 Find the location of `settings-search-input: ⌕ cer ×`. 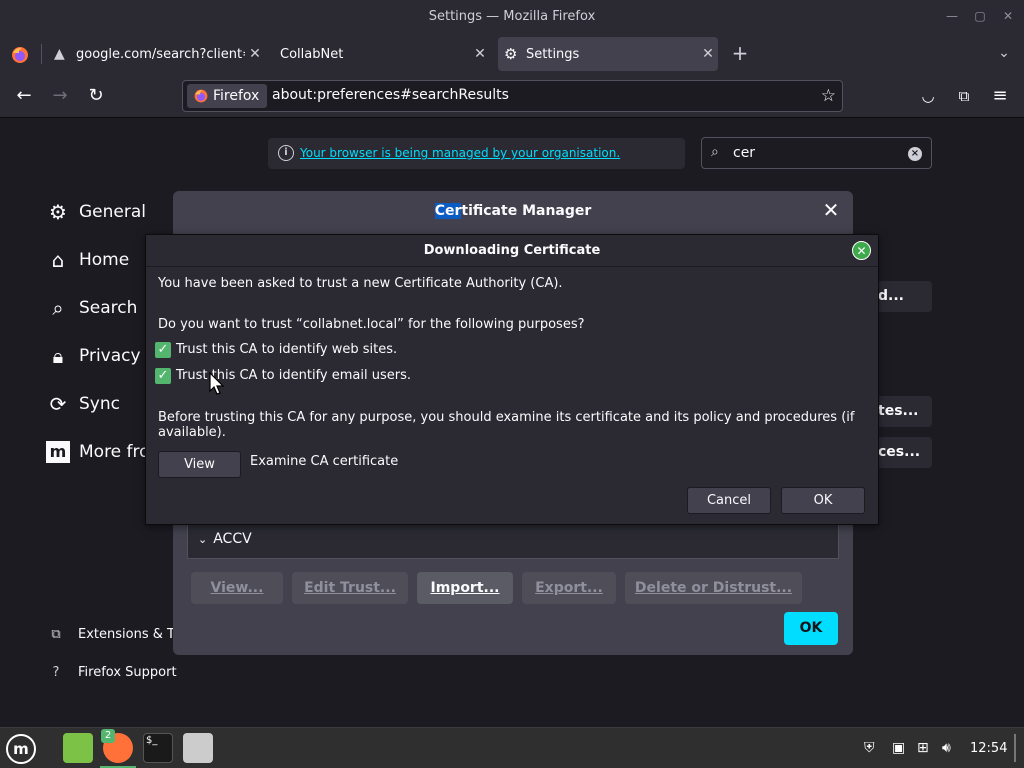

settings-search-input: ⌕ cer × is located at coordinates (816, 153).